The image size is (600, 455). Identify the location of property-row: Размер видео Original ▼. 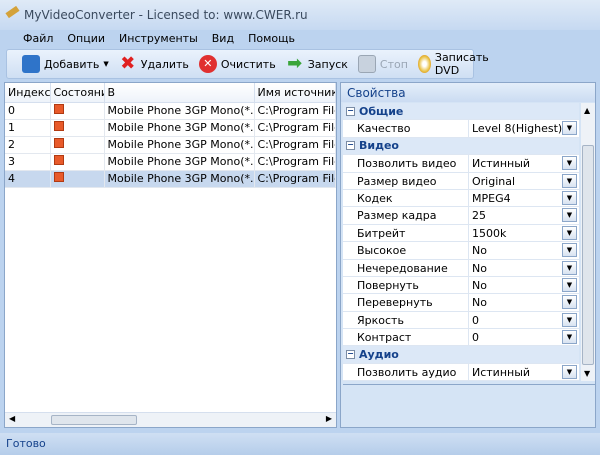
(461, 181).